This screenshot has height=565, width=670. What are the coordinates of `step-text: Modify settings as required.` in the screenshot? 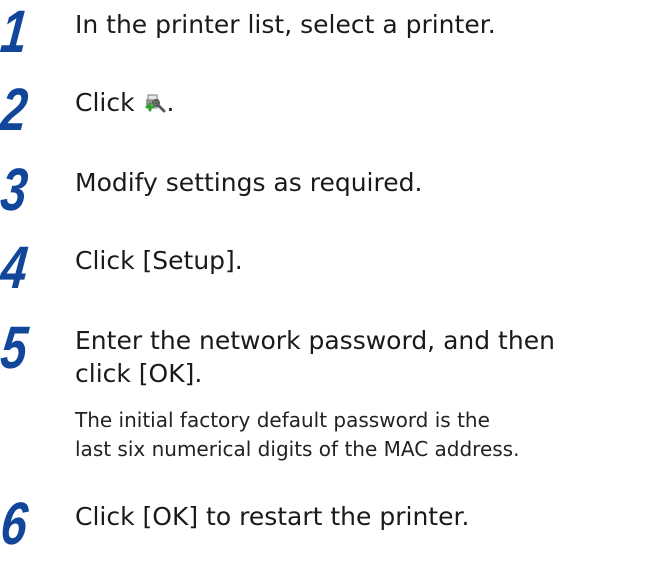 It's located at (249, 182).